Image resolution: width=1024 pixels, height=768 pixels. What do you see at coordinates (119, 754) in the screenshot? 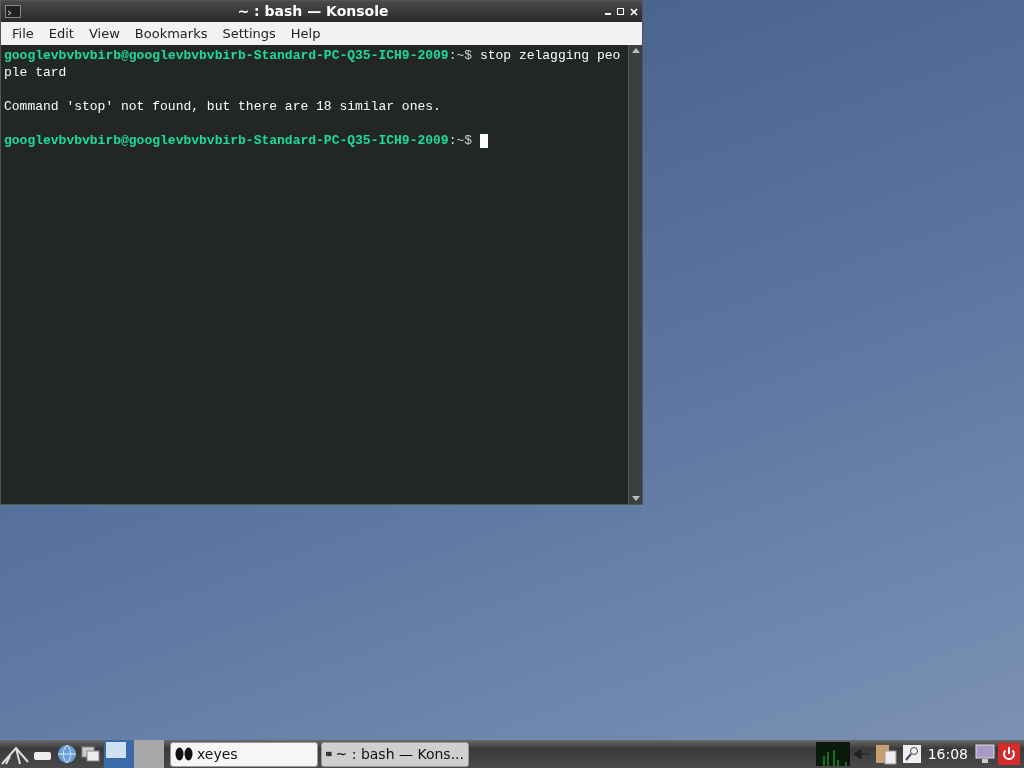
I see `workspace-button` at bounding box center [119, 754].